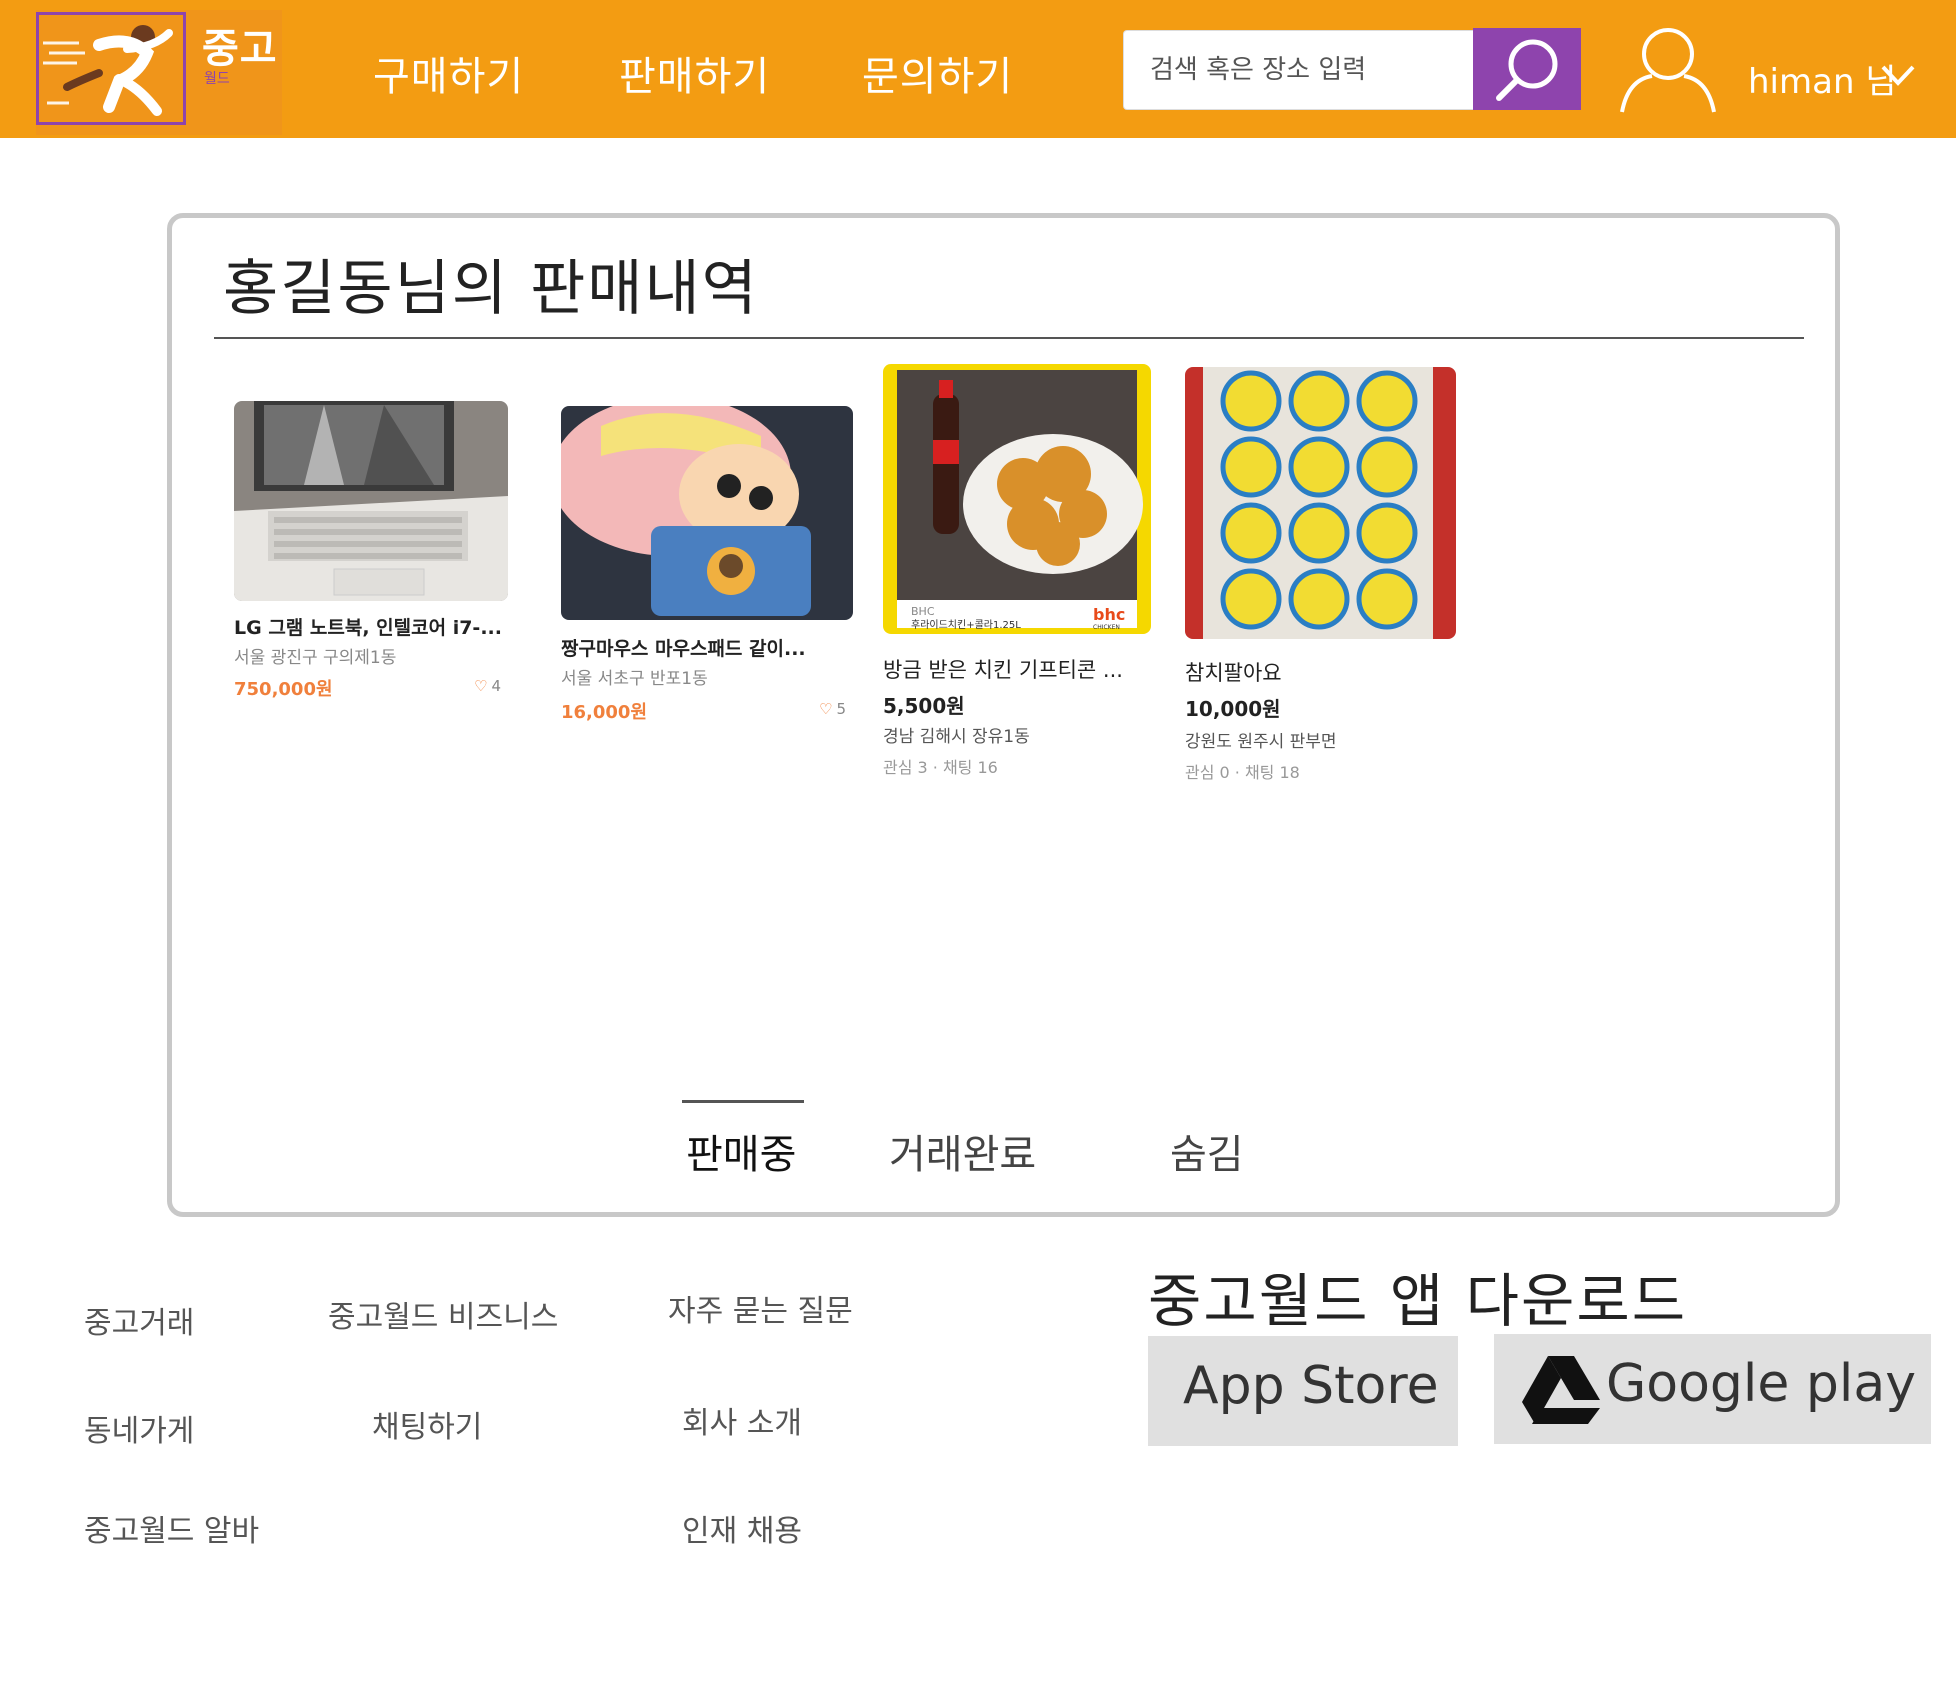  Describe the element at coordinates (1109, 614) in the screenshot. I see `bhc-logo: bhc` at that location.